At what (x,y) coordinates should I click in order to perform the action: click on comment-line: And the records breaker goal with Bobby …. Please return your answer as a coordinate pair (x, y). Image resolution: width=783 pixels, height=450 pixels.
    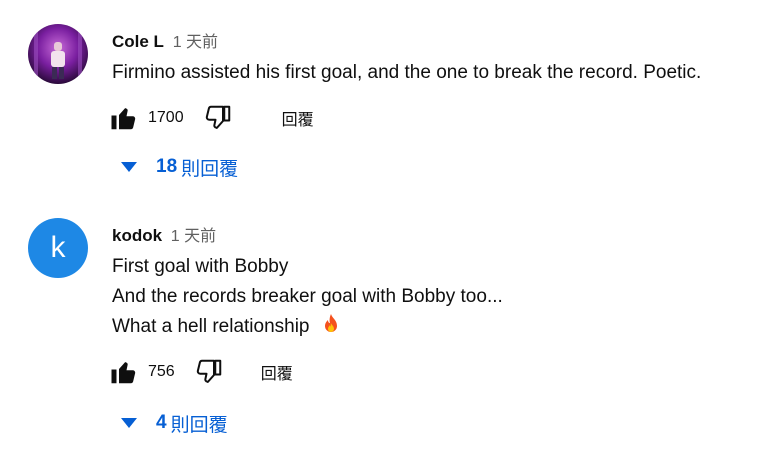
    Looking at the image, I should click on (307, 296).